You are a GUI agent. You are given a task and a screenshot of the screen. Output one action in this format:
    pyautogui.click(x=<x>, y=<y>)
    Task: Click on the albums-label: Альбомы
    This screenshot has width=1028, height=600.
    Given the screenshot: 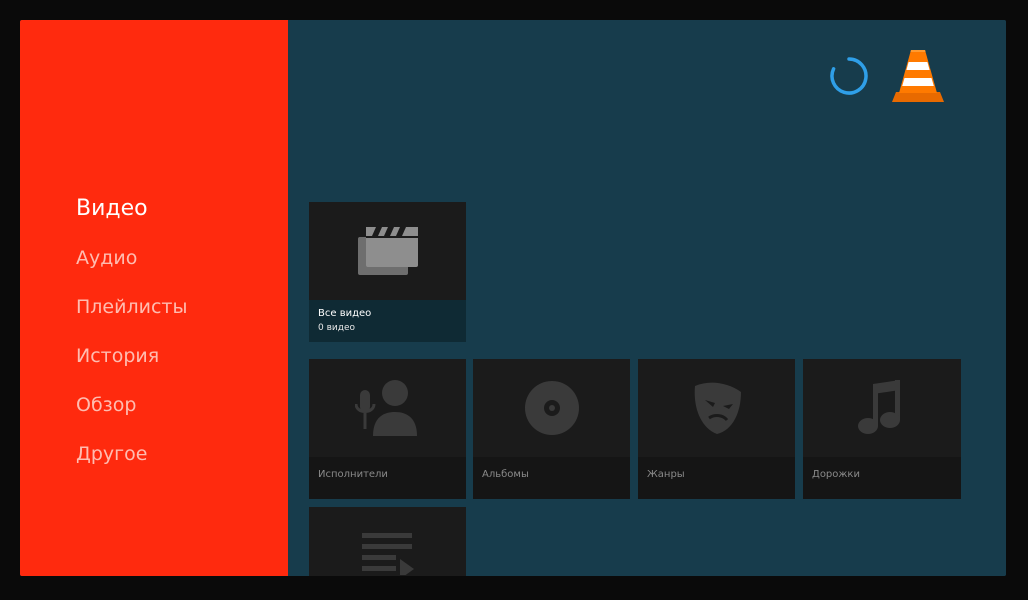 What is the action you would take?
    pyautogui.click(x=505, y=474)
    